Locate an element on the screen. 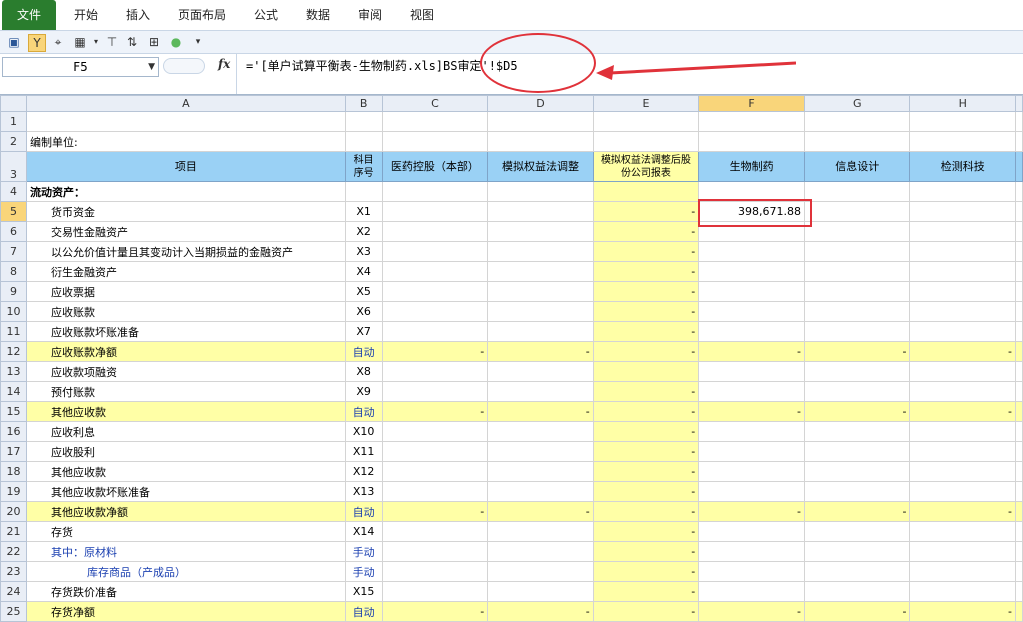 Image resolution: width=1023 pixels, height=622 pixels. row-header: 11 is located at coordinates (13, 331).